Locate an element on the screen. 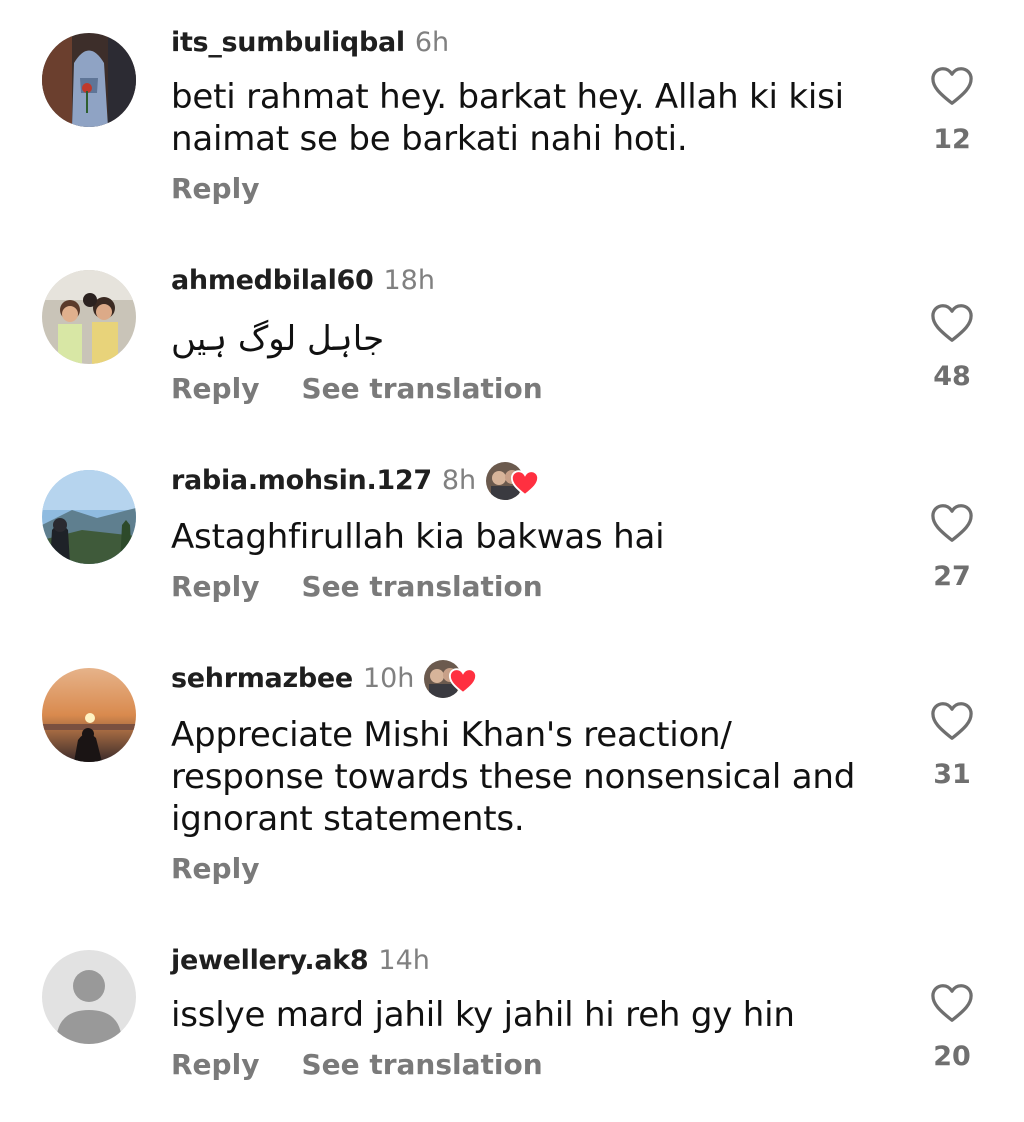  timestamp: 6h is located at coordinates (432, 42).